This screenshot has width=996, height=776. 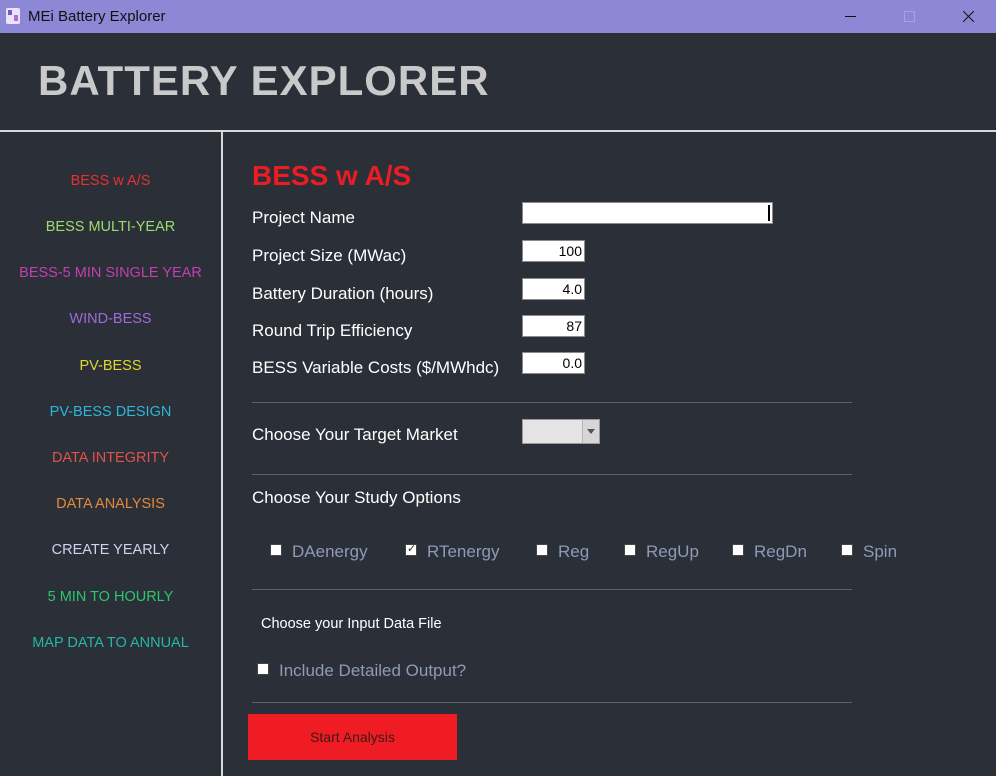 I want to click on title-bar: MEi Battery Explorer, so click(x=498, y=16).